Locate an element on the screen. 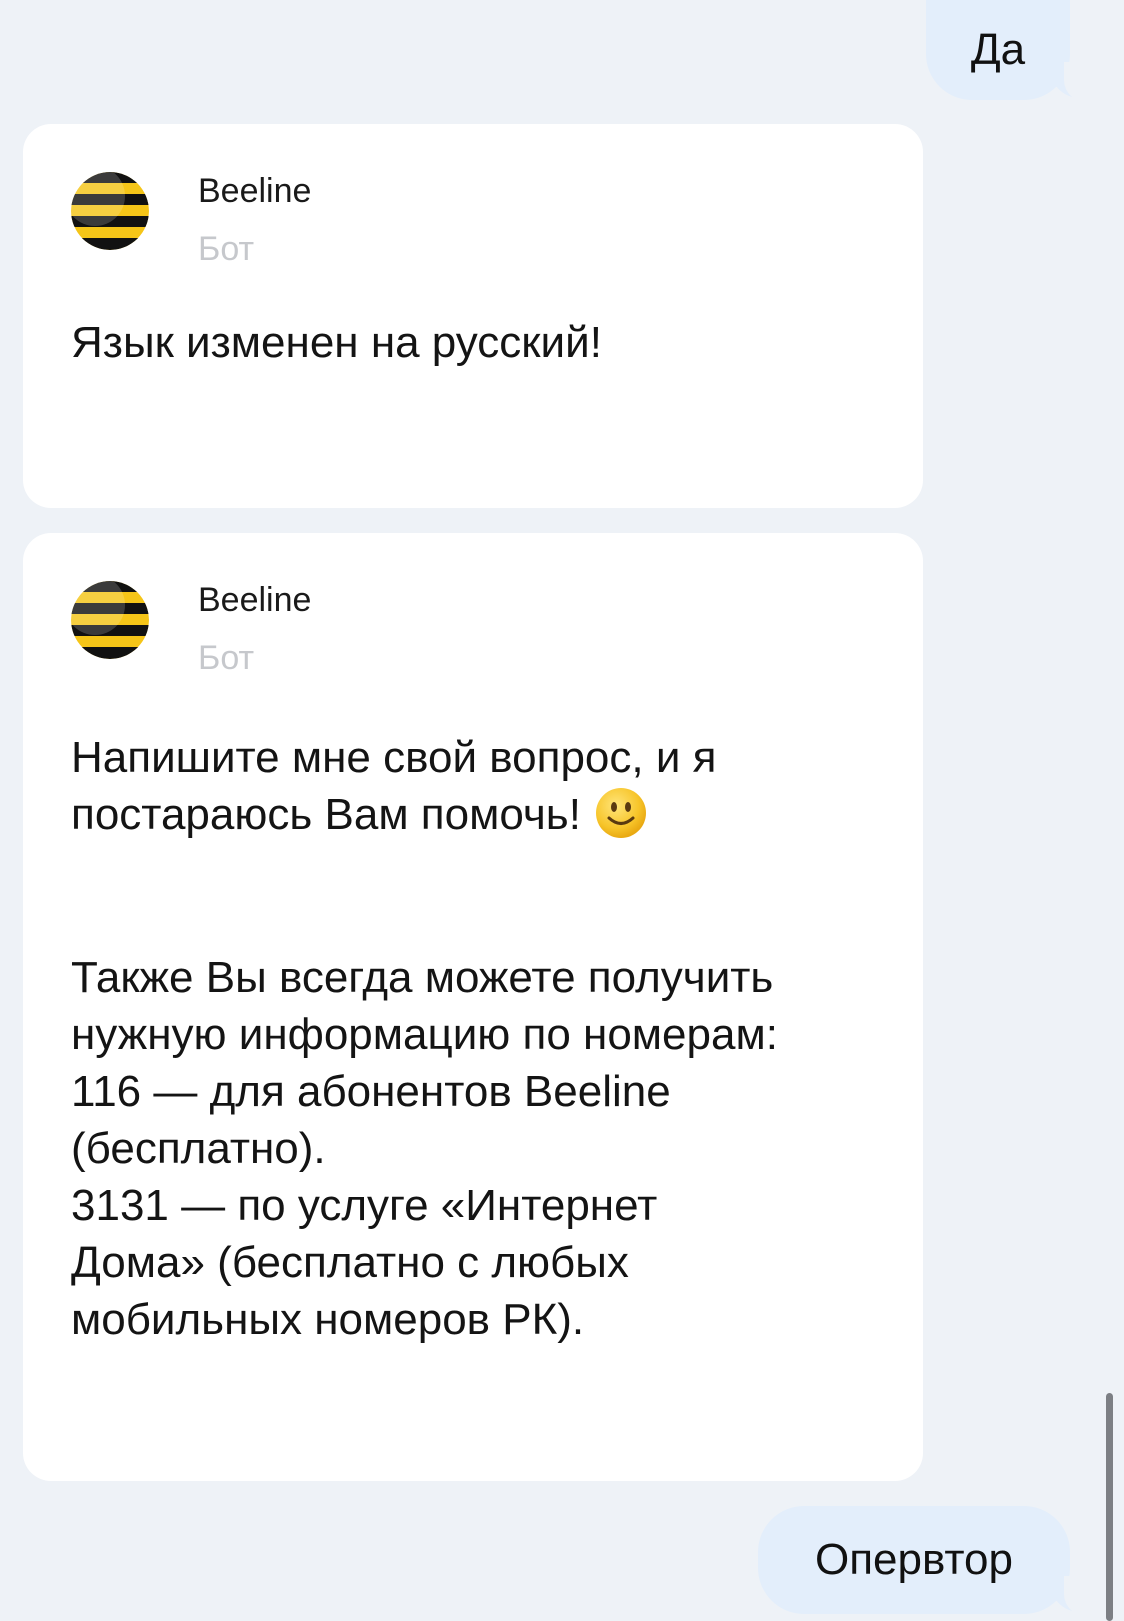  outgoing-message-text: Опервтор is located at coordinates (914, 1559).